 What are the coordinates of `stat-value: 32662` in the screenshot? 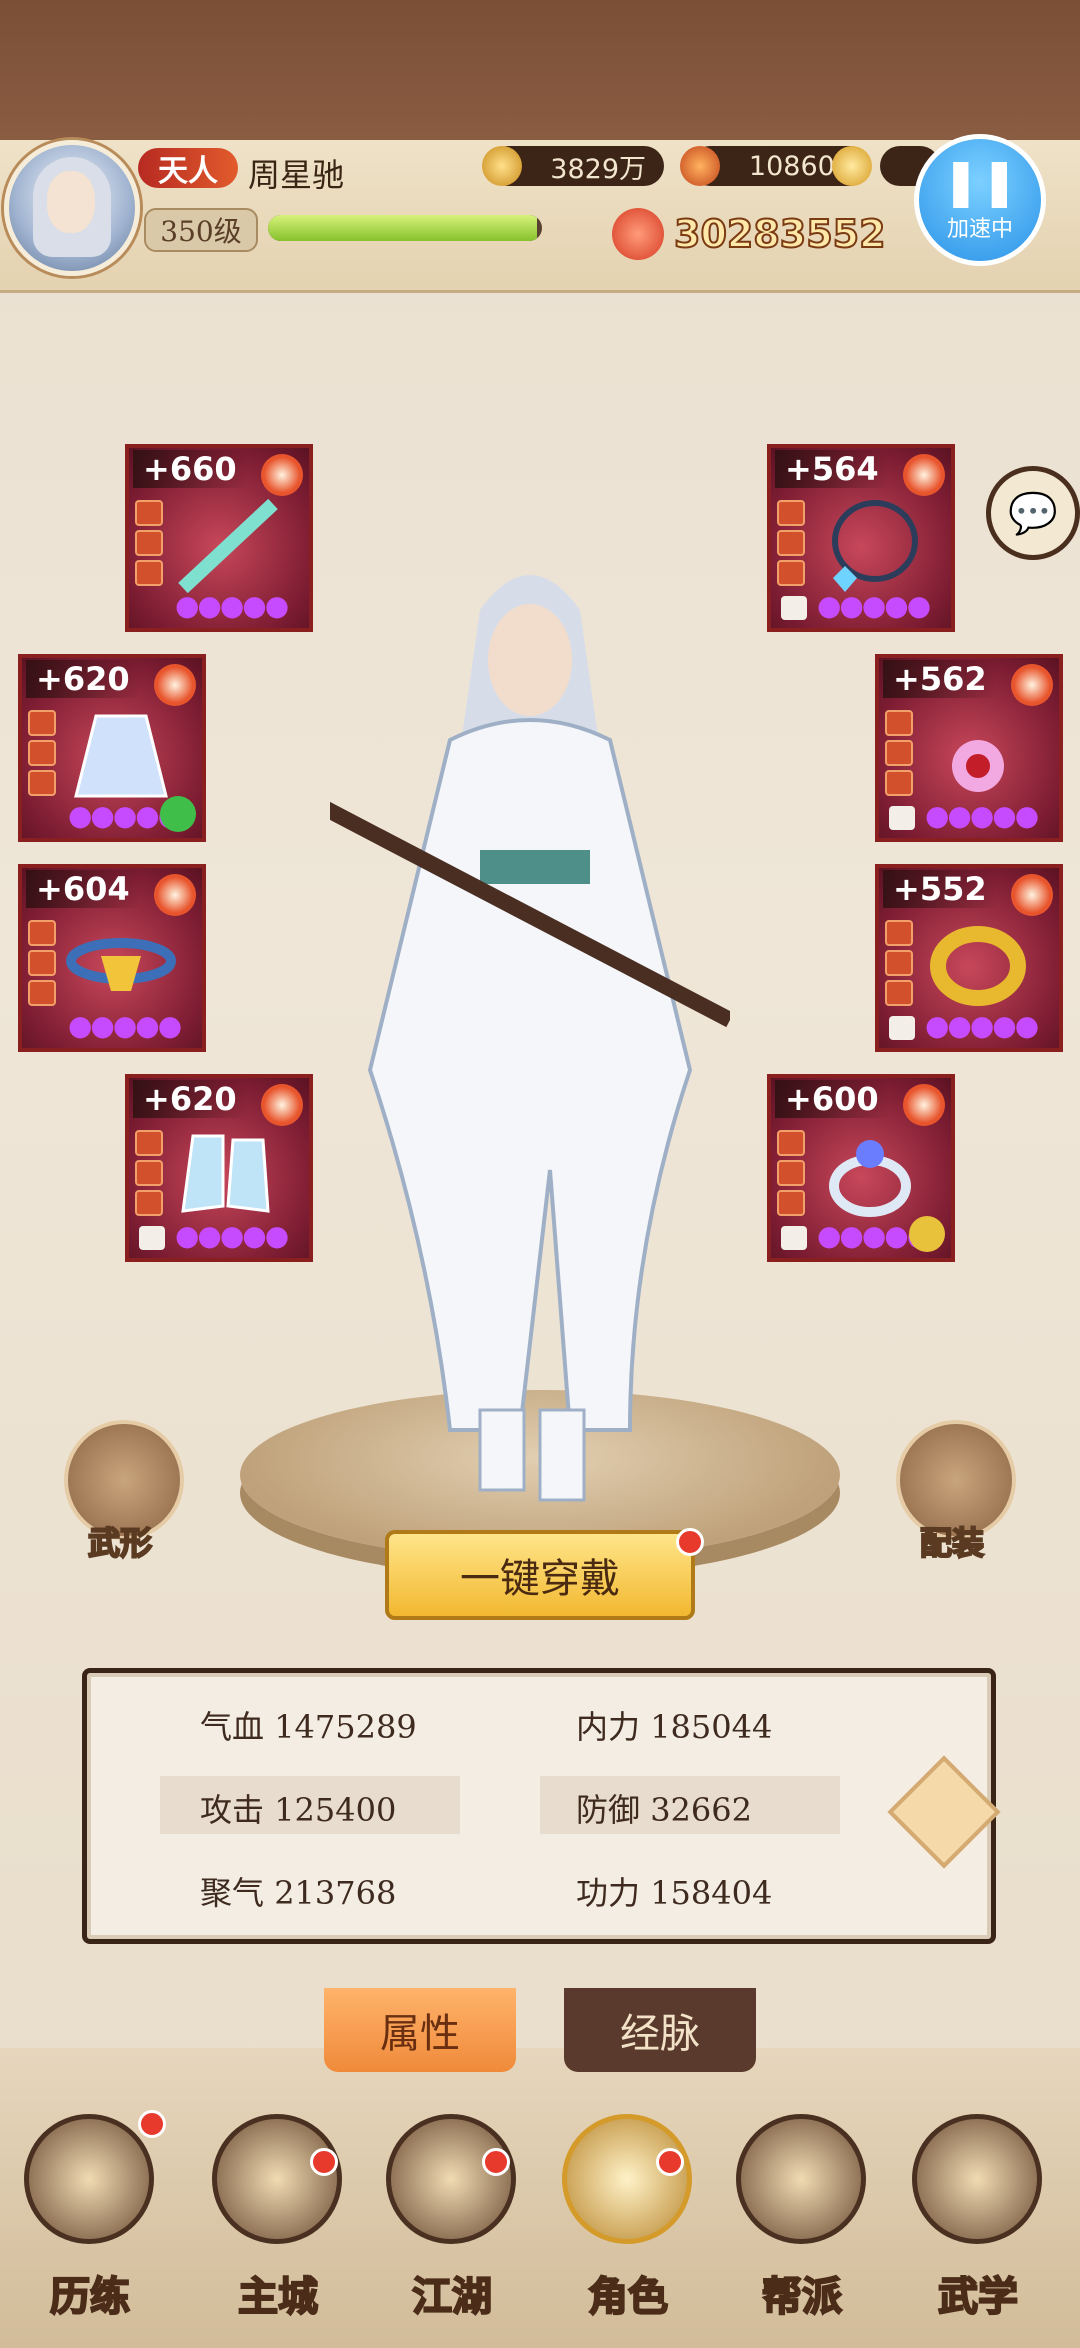 It's located at (701, 1810).